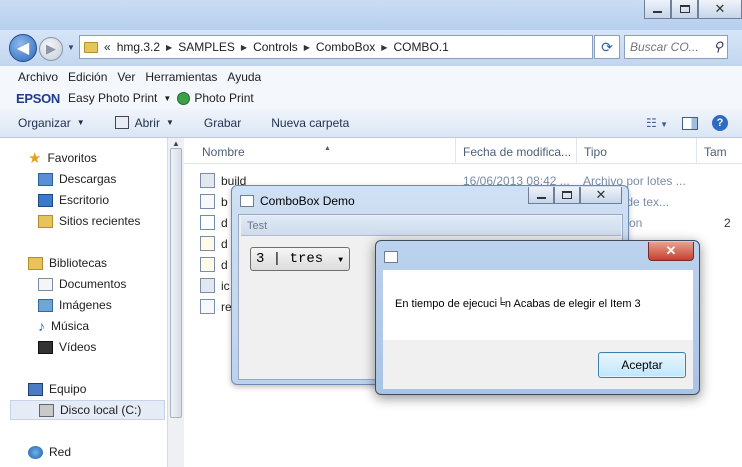 This screenshot has height=467, width=742. Describe the element at coordinates (60, 452) in the screenshot. I see `sidebar-item-label: Red` at that location.